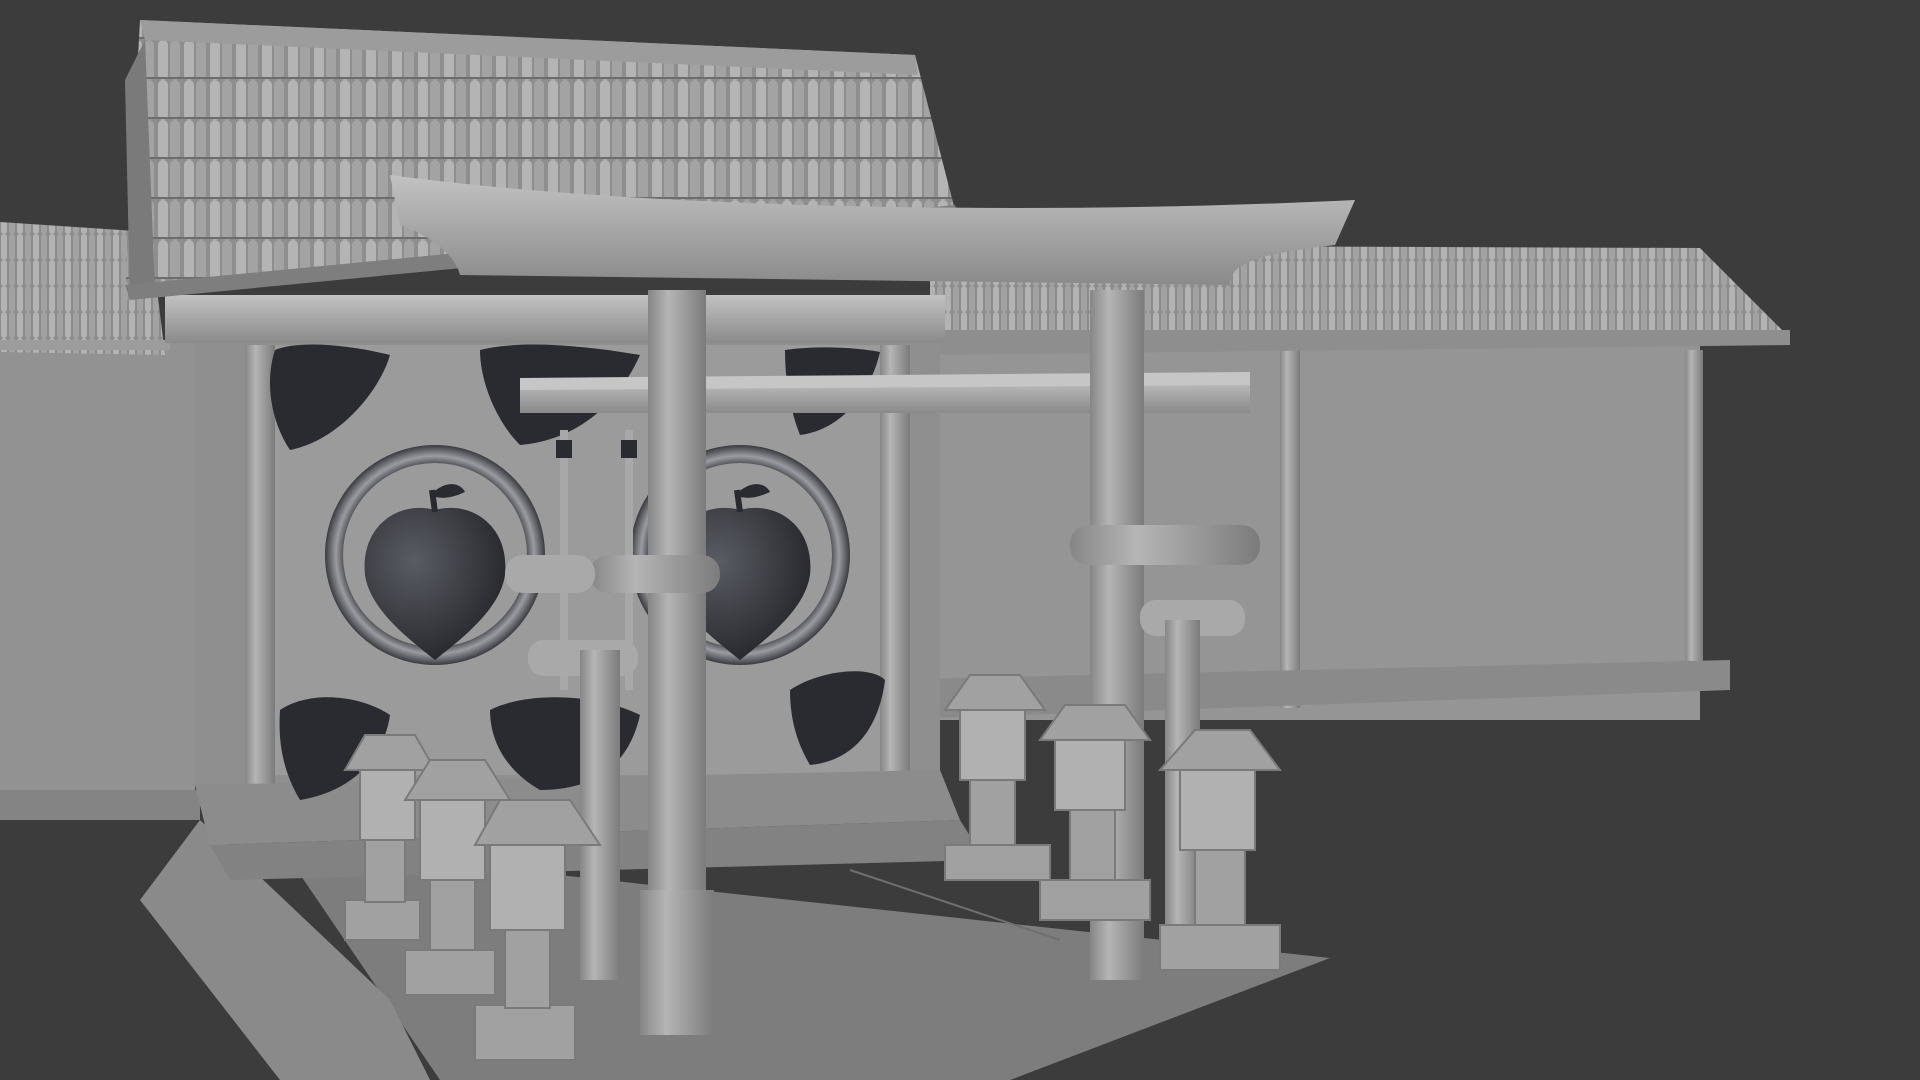 The width and height of the screenshot is (1920, 1080). I want to click on peach-crest-emblem-left, so click(435, 555).